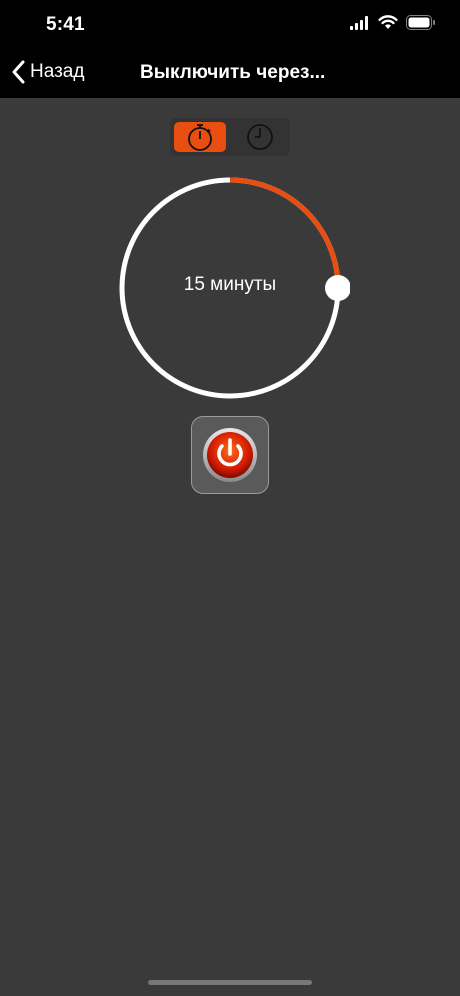 This screenshot has height=996, width=460. I want to click on power-icon, so click(230, 455).